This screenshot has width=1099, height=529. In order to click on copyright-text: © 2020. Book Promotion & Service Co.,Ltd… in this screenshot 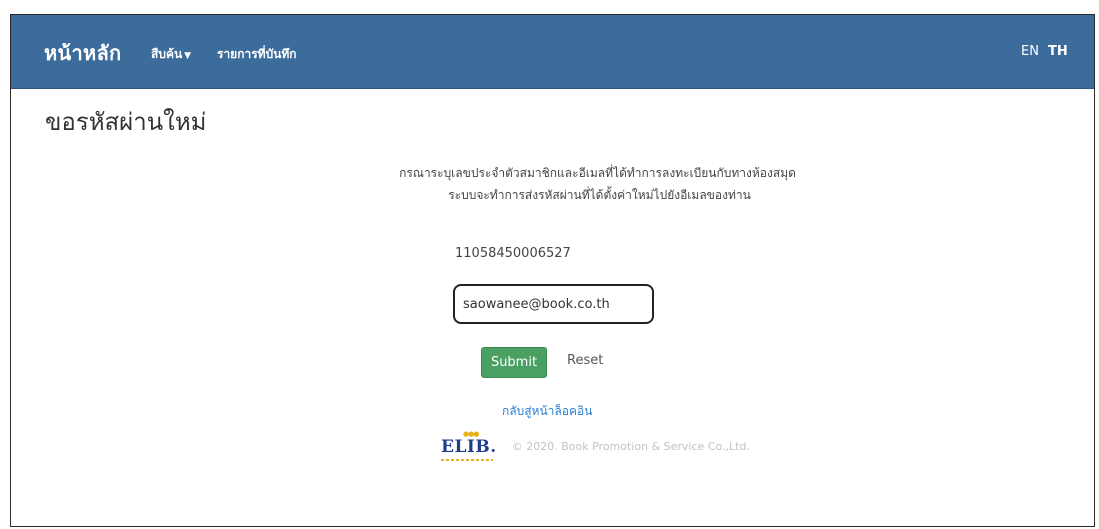, I will do `click(630, 446)`.